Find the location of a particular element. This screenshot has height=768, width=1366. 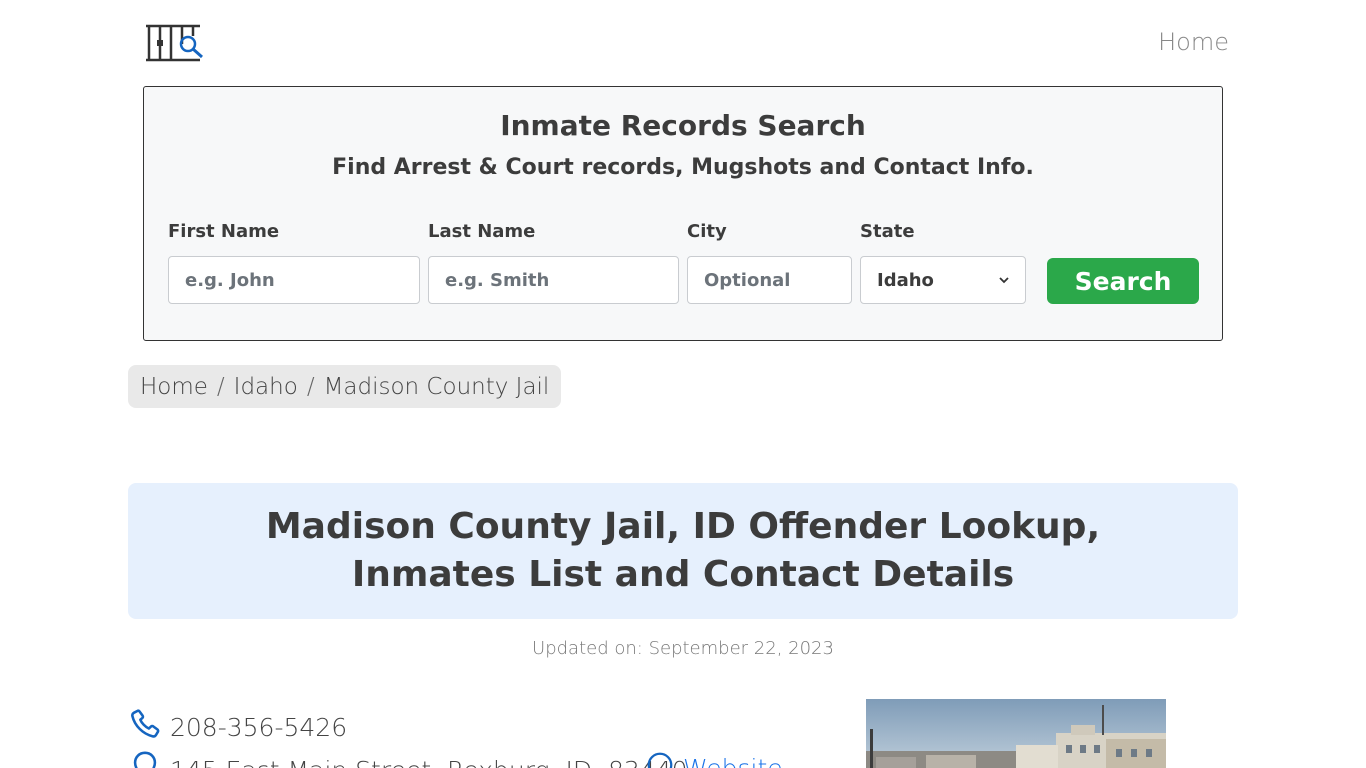

jail-search-logo-icon is located at coordinates (174, 43).